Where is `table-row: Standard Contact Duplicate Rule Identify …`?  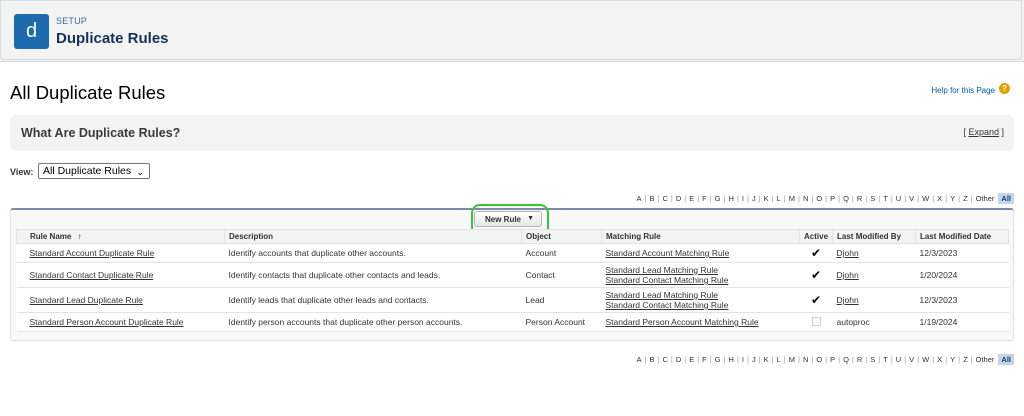
table-row: Standard Contact Duplicate Rule Identify … is located at coordinates (512, 275).